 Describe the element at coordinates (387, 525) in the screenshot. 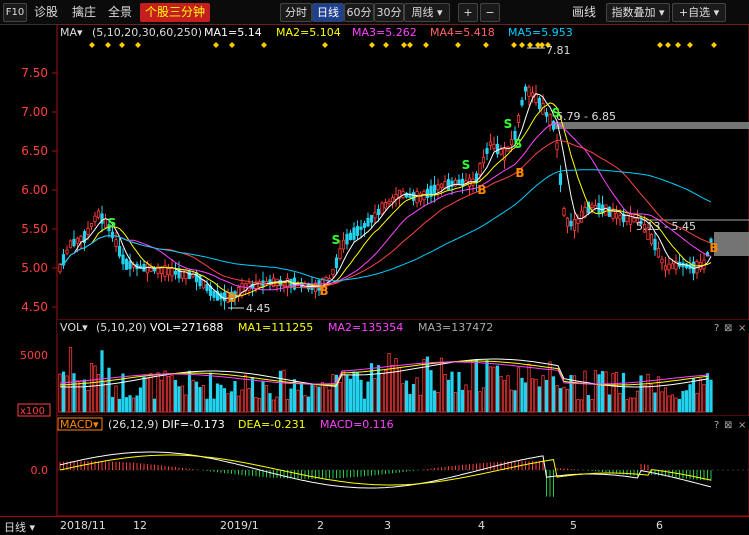

I see `date-tick: 3` at that location.